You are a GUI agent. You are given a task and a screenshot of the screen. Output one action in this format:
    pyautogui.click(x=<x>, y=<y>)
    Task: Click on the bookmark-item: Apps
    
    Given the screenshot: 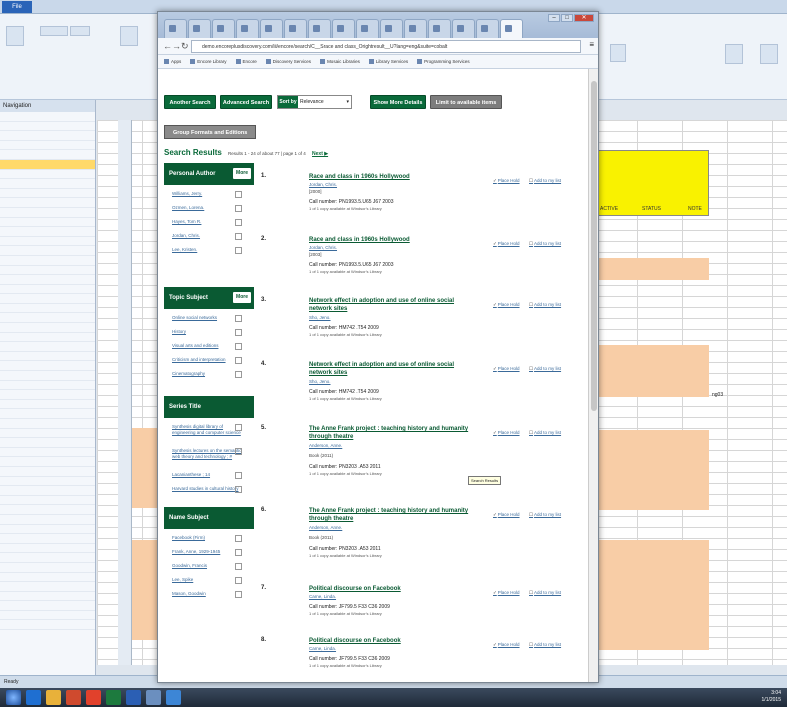 What is the action you would take?
    pyautogui.click(x=172, y=61)
    